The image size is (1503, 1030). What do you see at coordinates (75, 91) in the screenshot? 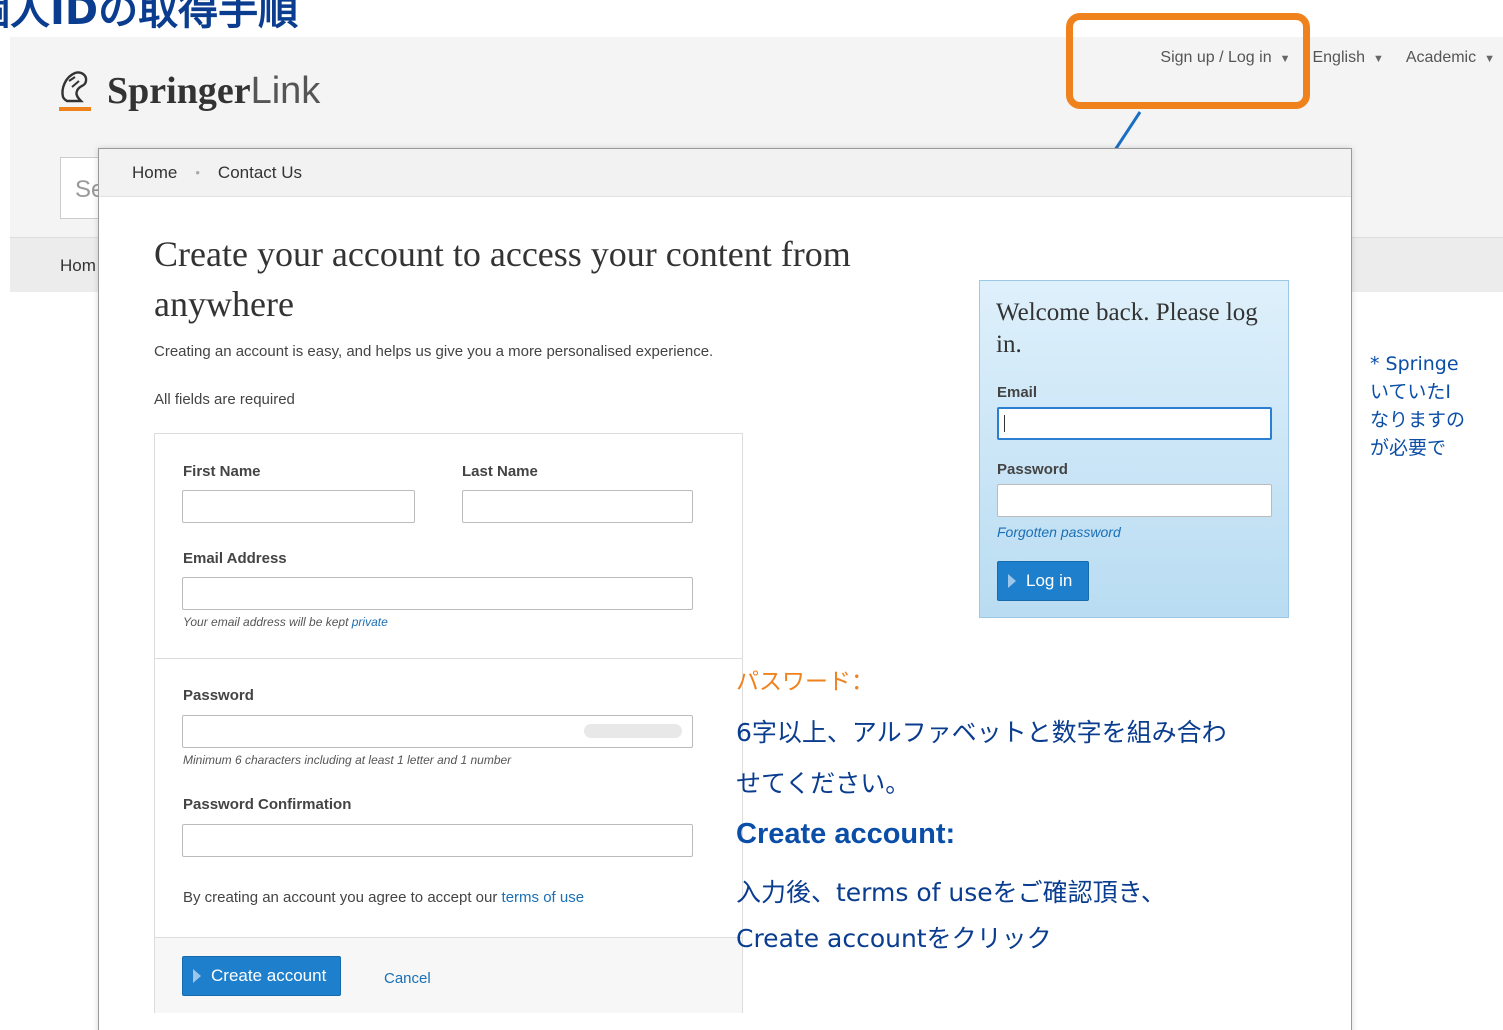
I see `horse-logo-icon` at bounding box center [75, 91].